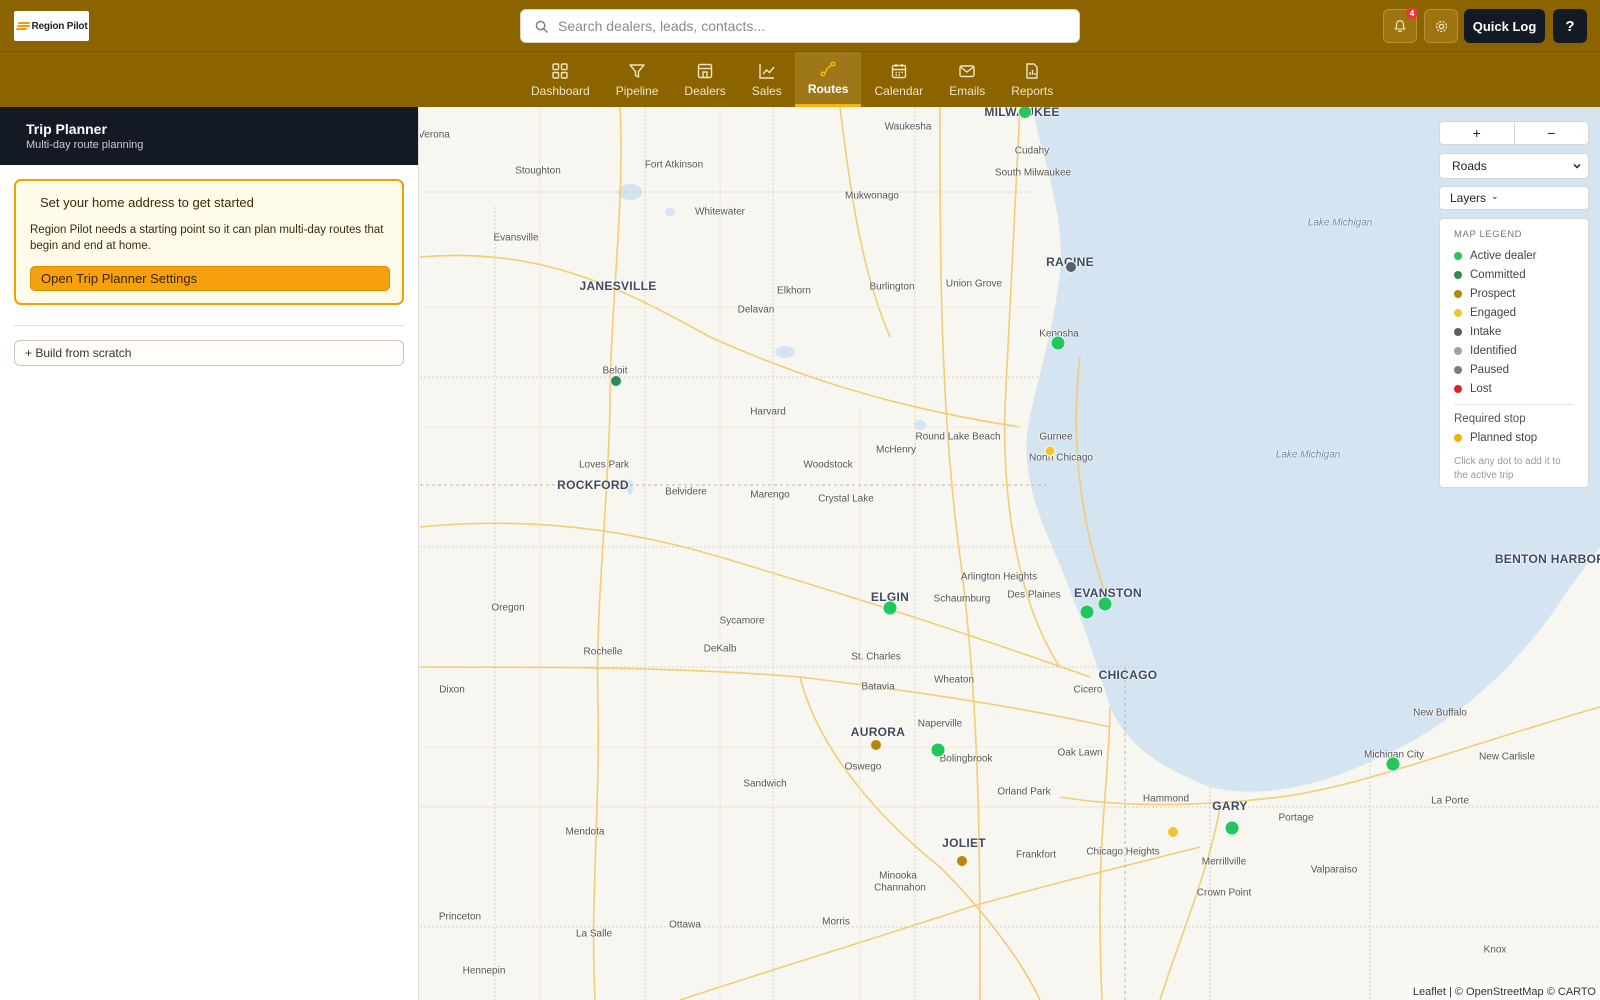 The image size is (1600, 1000). I want to click on grid-icon, so click(560, 70).